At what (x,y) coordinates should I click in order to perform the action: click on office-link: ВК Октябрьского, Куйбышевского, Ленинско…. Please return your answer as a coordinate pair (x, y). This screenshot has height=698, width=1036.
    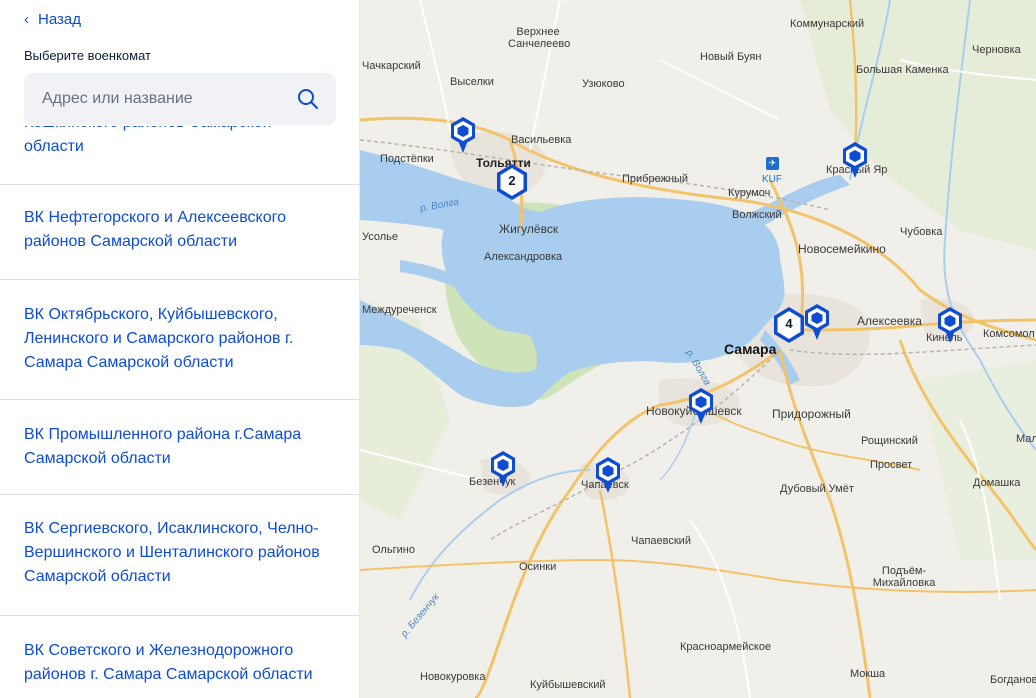
    Looking at the image, I should click on (169, 339).